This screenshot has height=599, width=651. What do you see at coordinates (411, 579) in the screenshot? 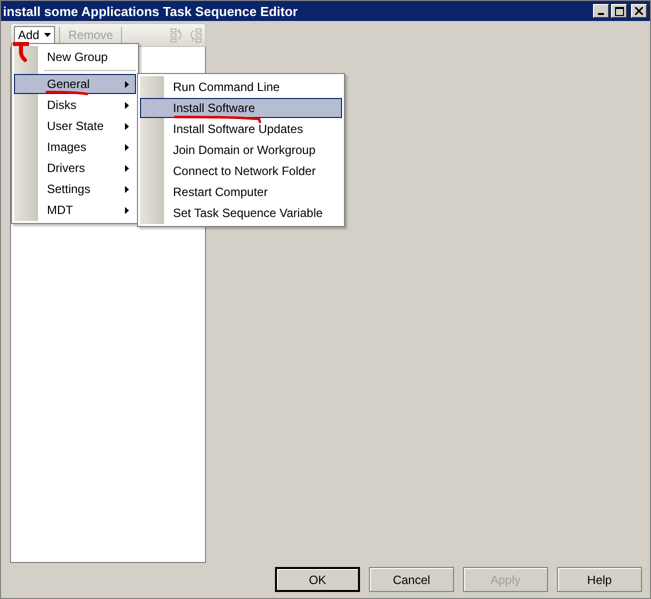
I see `dialog-button: Cancel` at bounding box center [411, 579].